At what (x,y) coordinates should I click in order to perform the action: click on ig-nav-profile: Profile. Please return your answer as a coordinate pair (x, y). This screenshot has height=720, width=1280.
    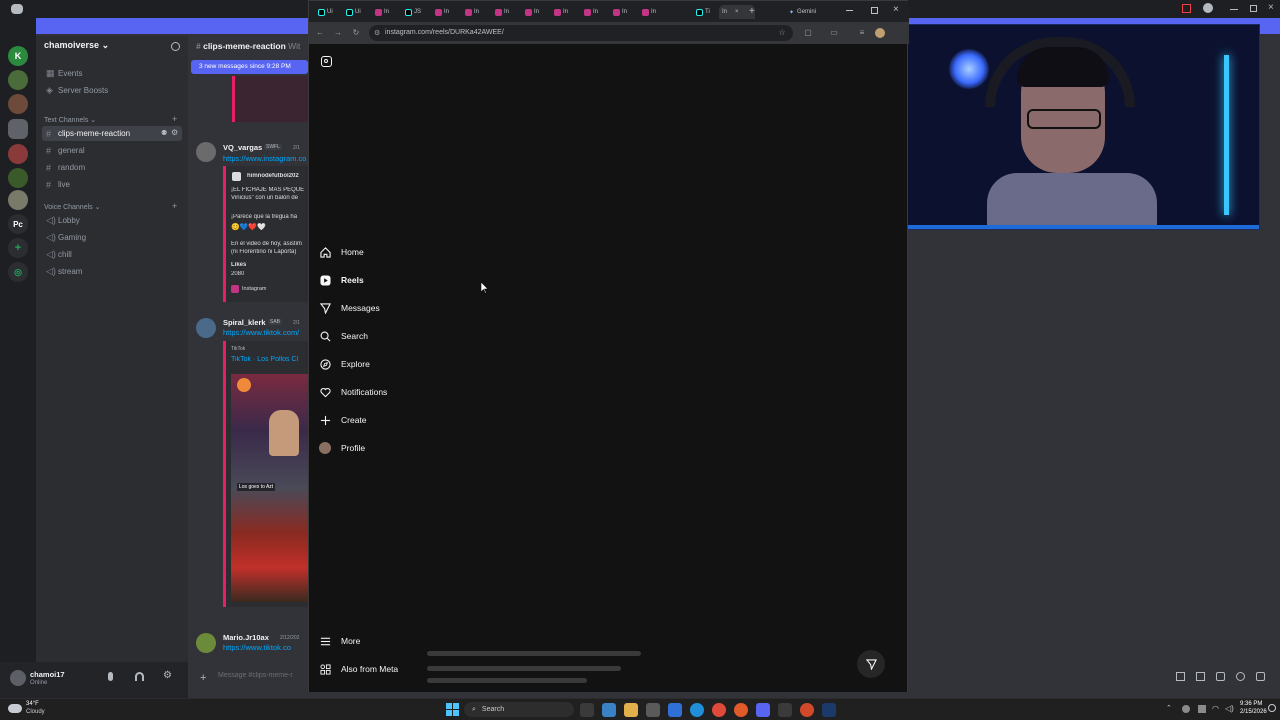
    Looking at the image, I should click on (342, 448).